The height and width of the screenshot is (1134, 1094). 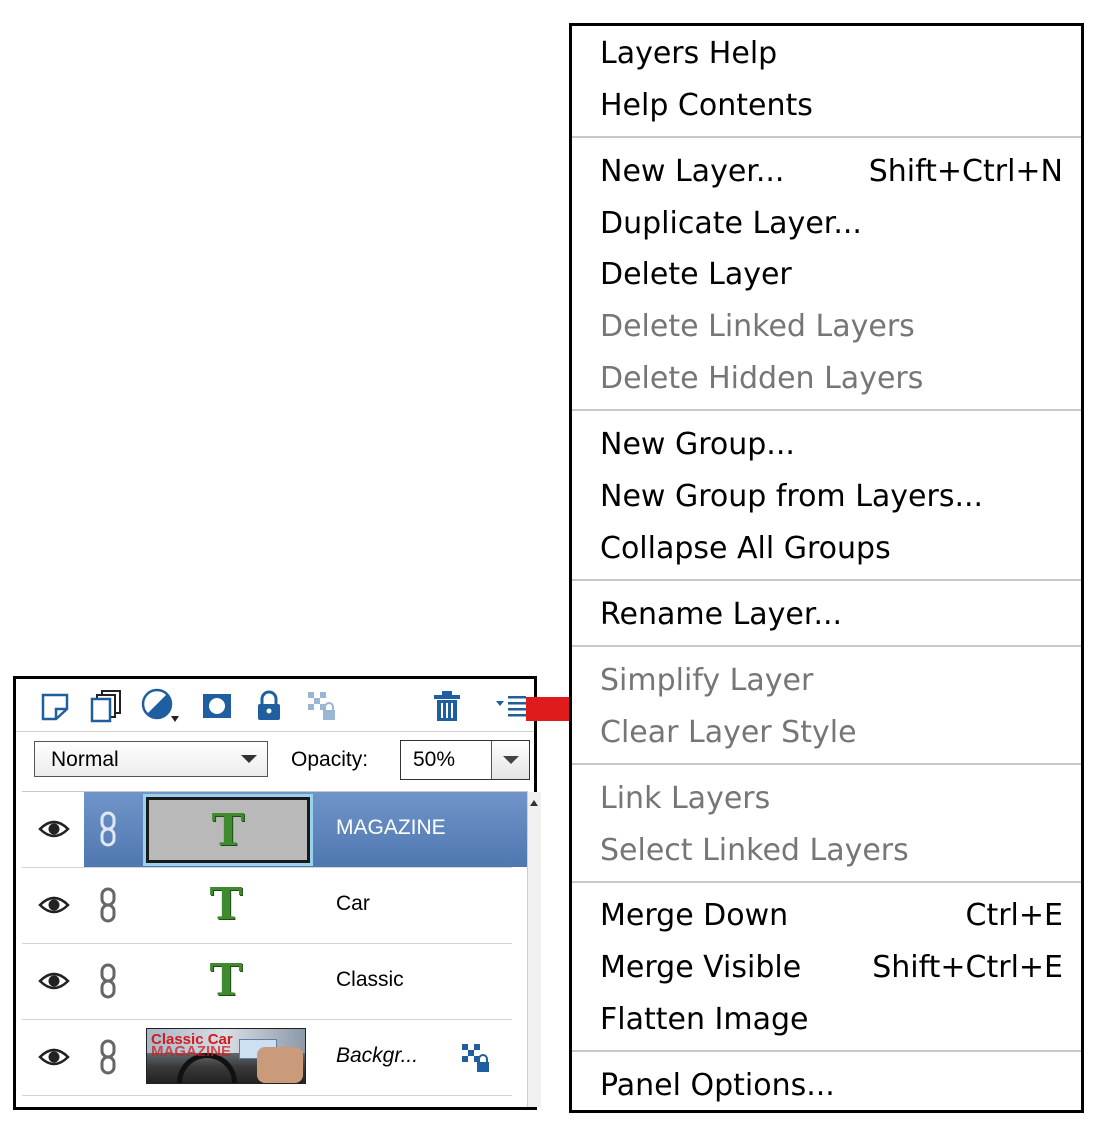 What do you see at coordinates (704, 1020) in the screenshot?
I see `menu-item-flatten-image: Flatten Image` at bounding box center [704, 1020].